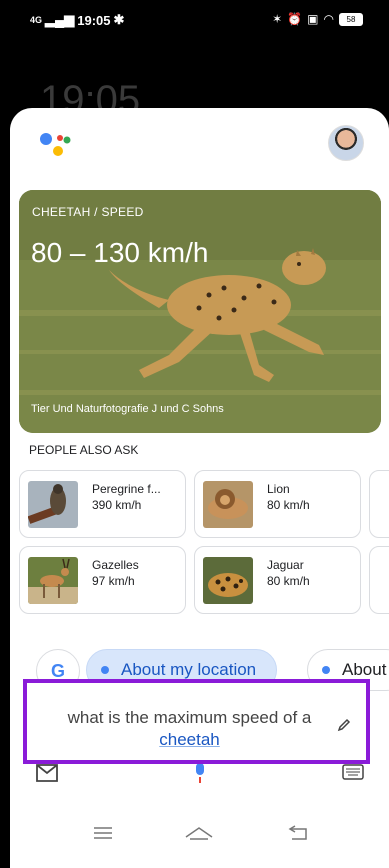 The image size is (389, 868). Describe the element at coordinates (53, 580) in the screenshot. I see `gazelle-image` at that location.